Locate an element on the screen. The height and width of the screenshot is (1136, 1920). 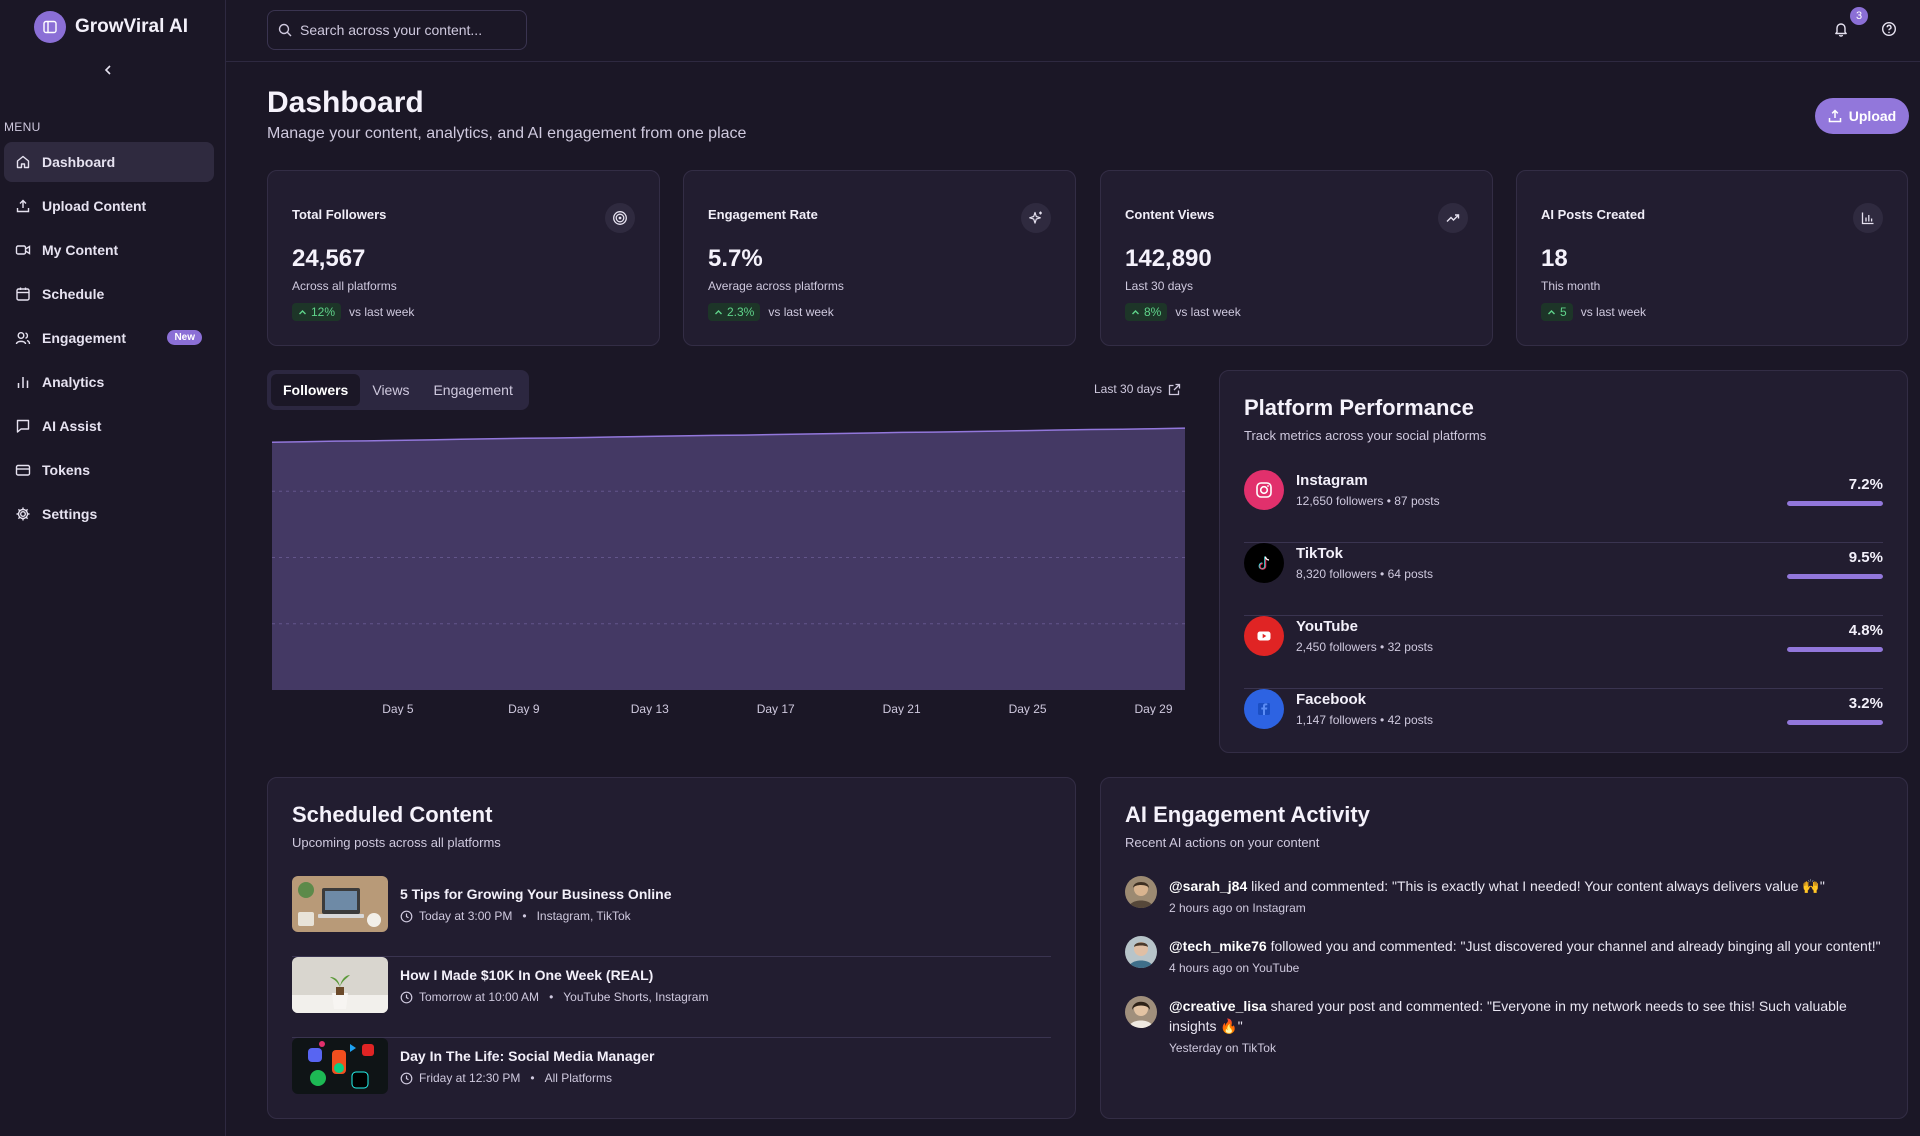
external-link-icon is located at coordinates (1174, 389).